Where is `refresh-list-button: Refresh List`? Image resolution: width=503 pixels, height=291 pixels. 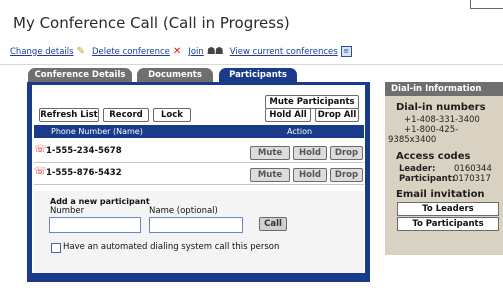 refresh-list-button: Refresh List is located at coordinates (69, 115).